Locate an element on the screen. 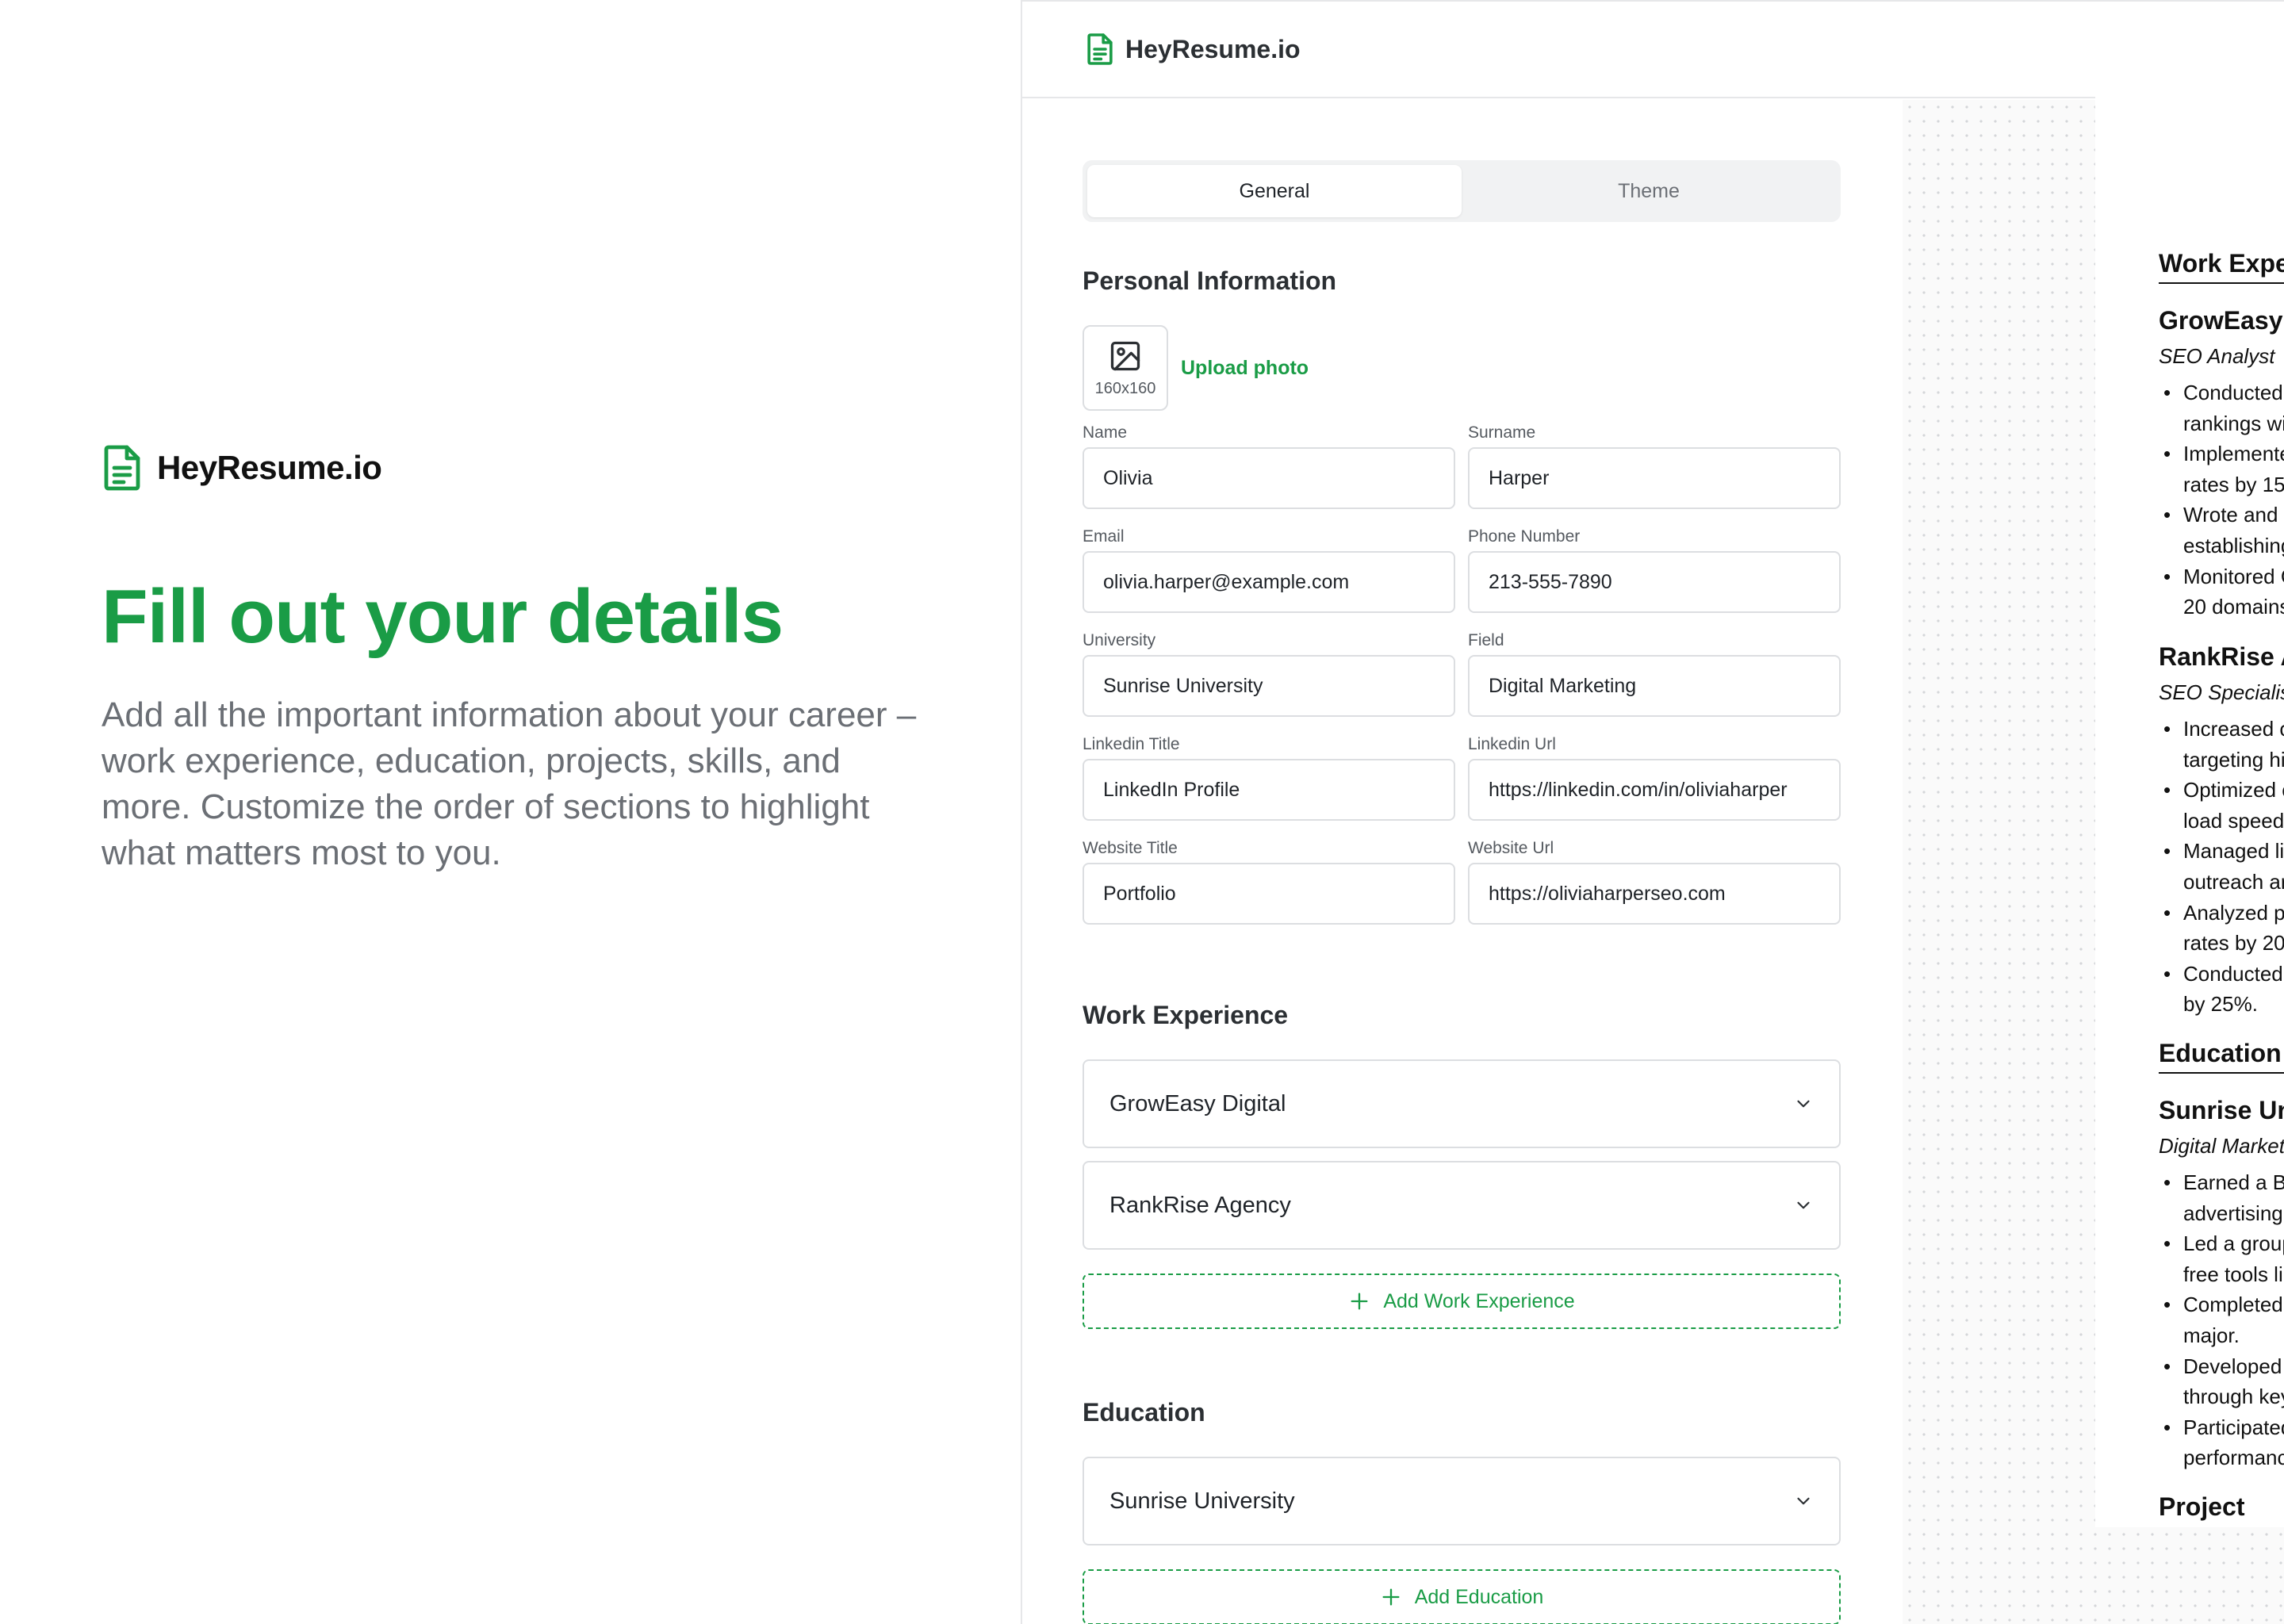 This screenshot has width=2284, height=1624. field-of-study-input: Digital Marketing is located at coordinates (1654, 686).